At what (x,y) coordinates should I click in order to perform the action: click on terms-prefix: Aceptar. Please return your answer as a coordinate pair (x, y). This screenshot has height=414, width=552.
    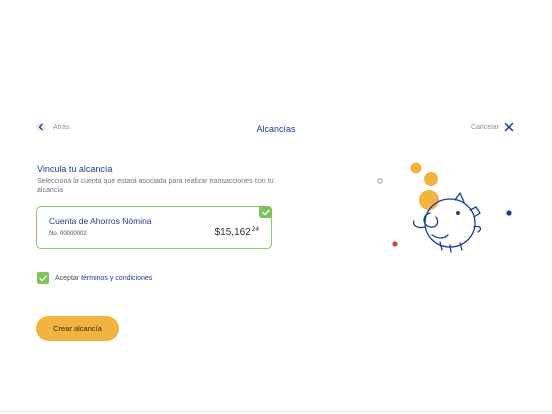
    Looking at the image, I should click on (67, 278).